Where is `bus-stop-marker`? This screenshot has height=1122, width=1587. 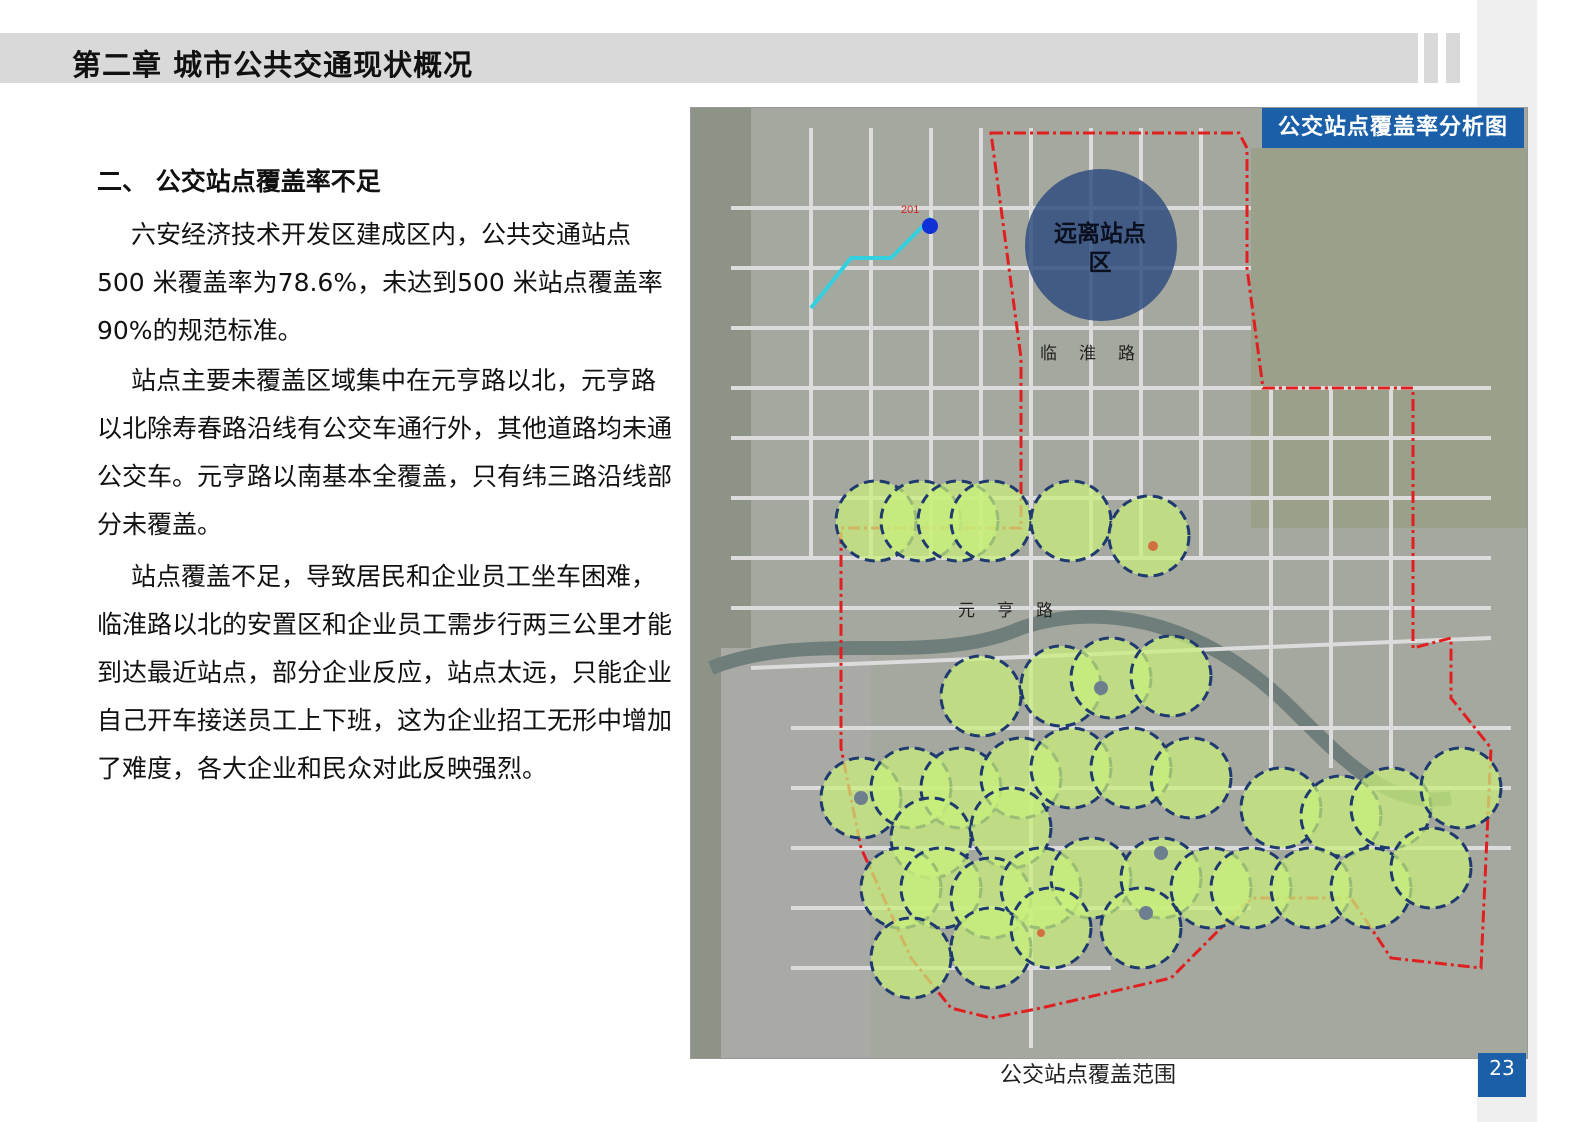 bus-stop-marker is located at coordinates (930, 226).